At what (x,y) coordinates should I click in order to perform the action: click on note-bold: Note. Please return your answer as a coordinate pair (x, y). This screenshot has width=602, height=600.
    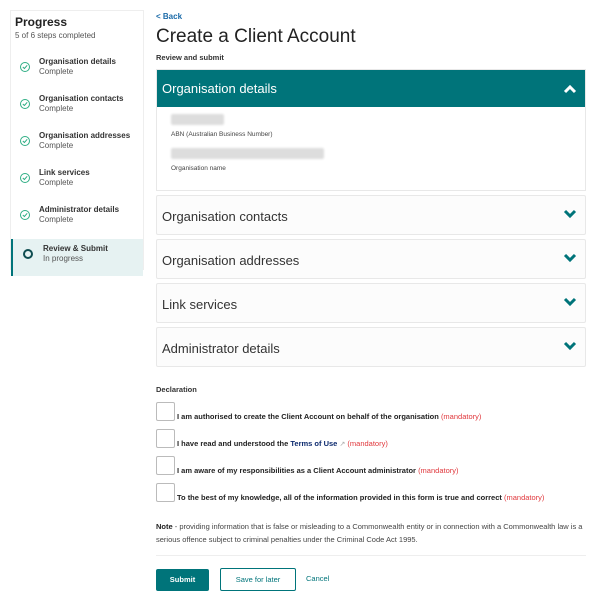
    Looking at the image, I should click on (164, 526).